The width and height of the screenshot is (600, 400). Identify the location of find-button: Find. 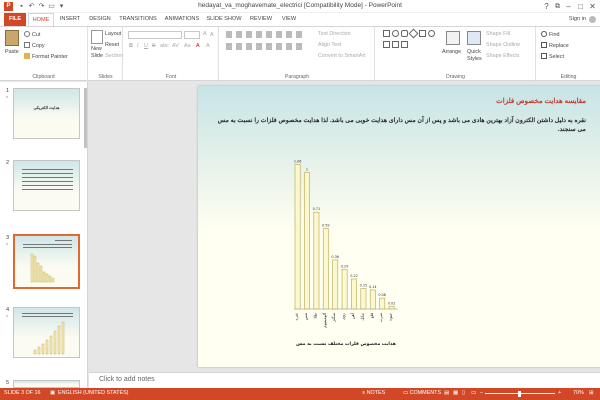
(550, 34).